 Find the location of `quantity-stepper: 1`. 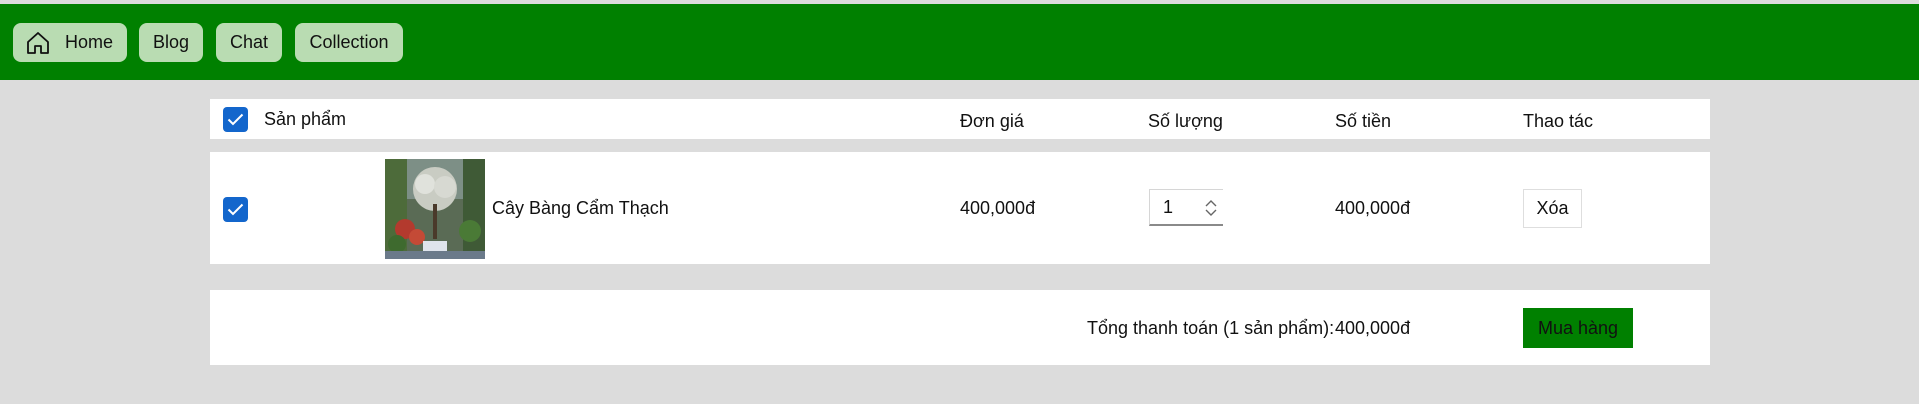

quantity-stepper: 1 is located at coordinates (1186, 207).